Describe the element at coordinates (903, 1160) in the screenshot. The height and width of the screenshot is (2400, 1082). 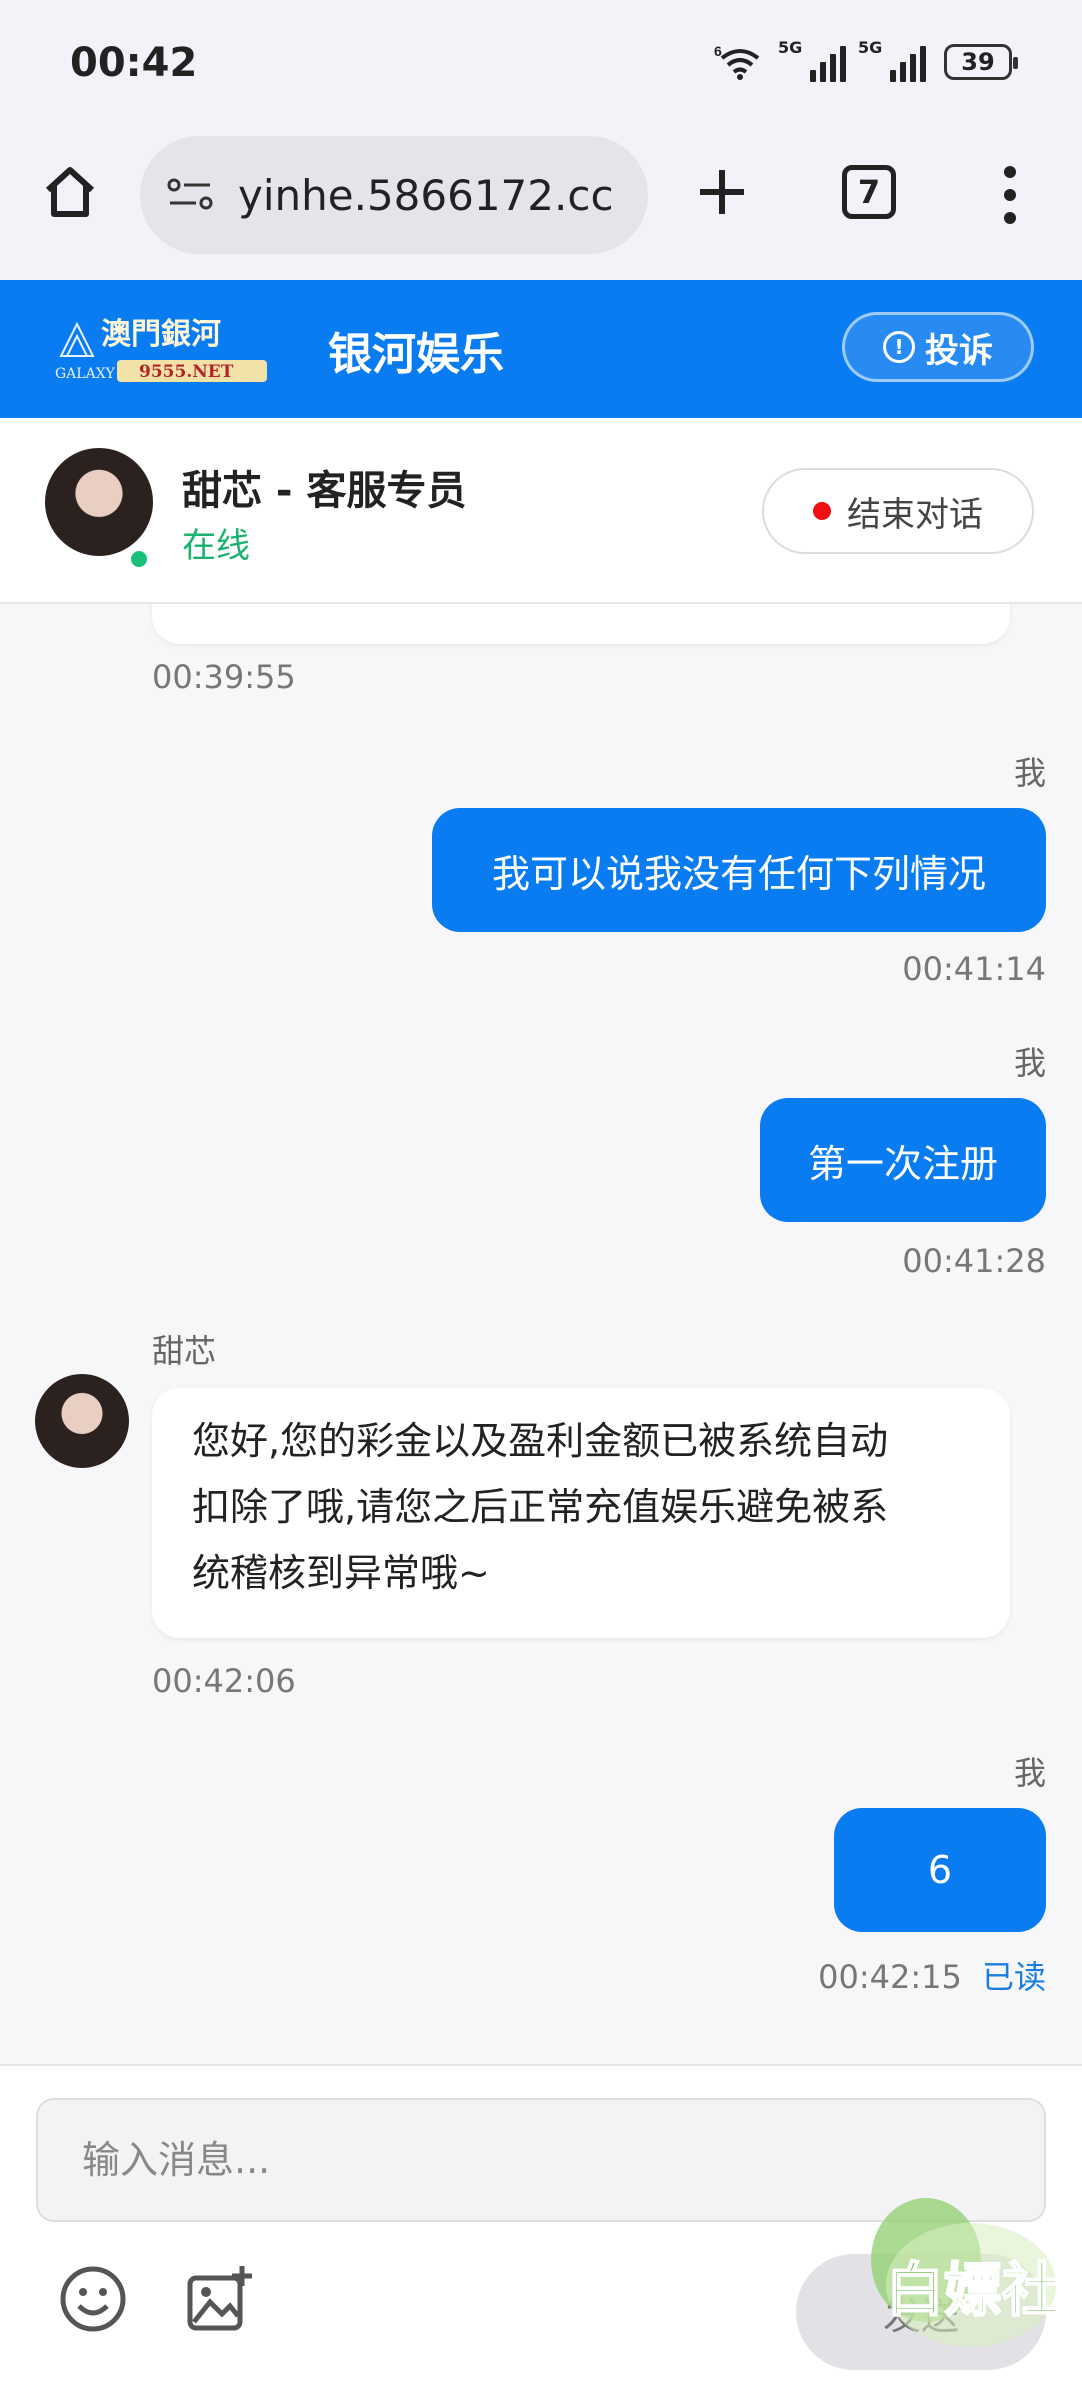
I see `message-bubble-me: 第一次注册` at that location.